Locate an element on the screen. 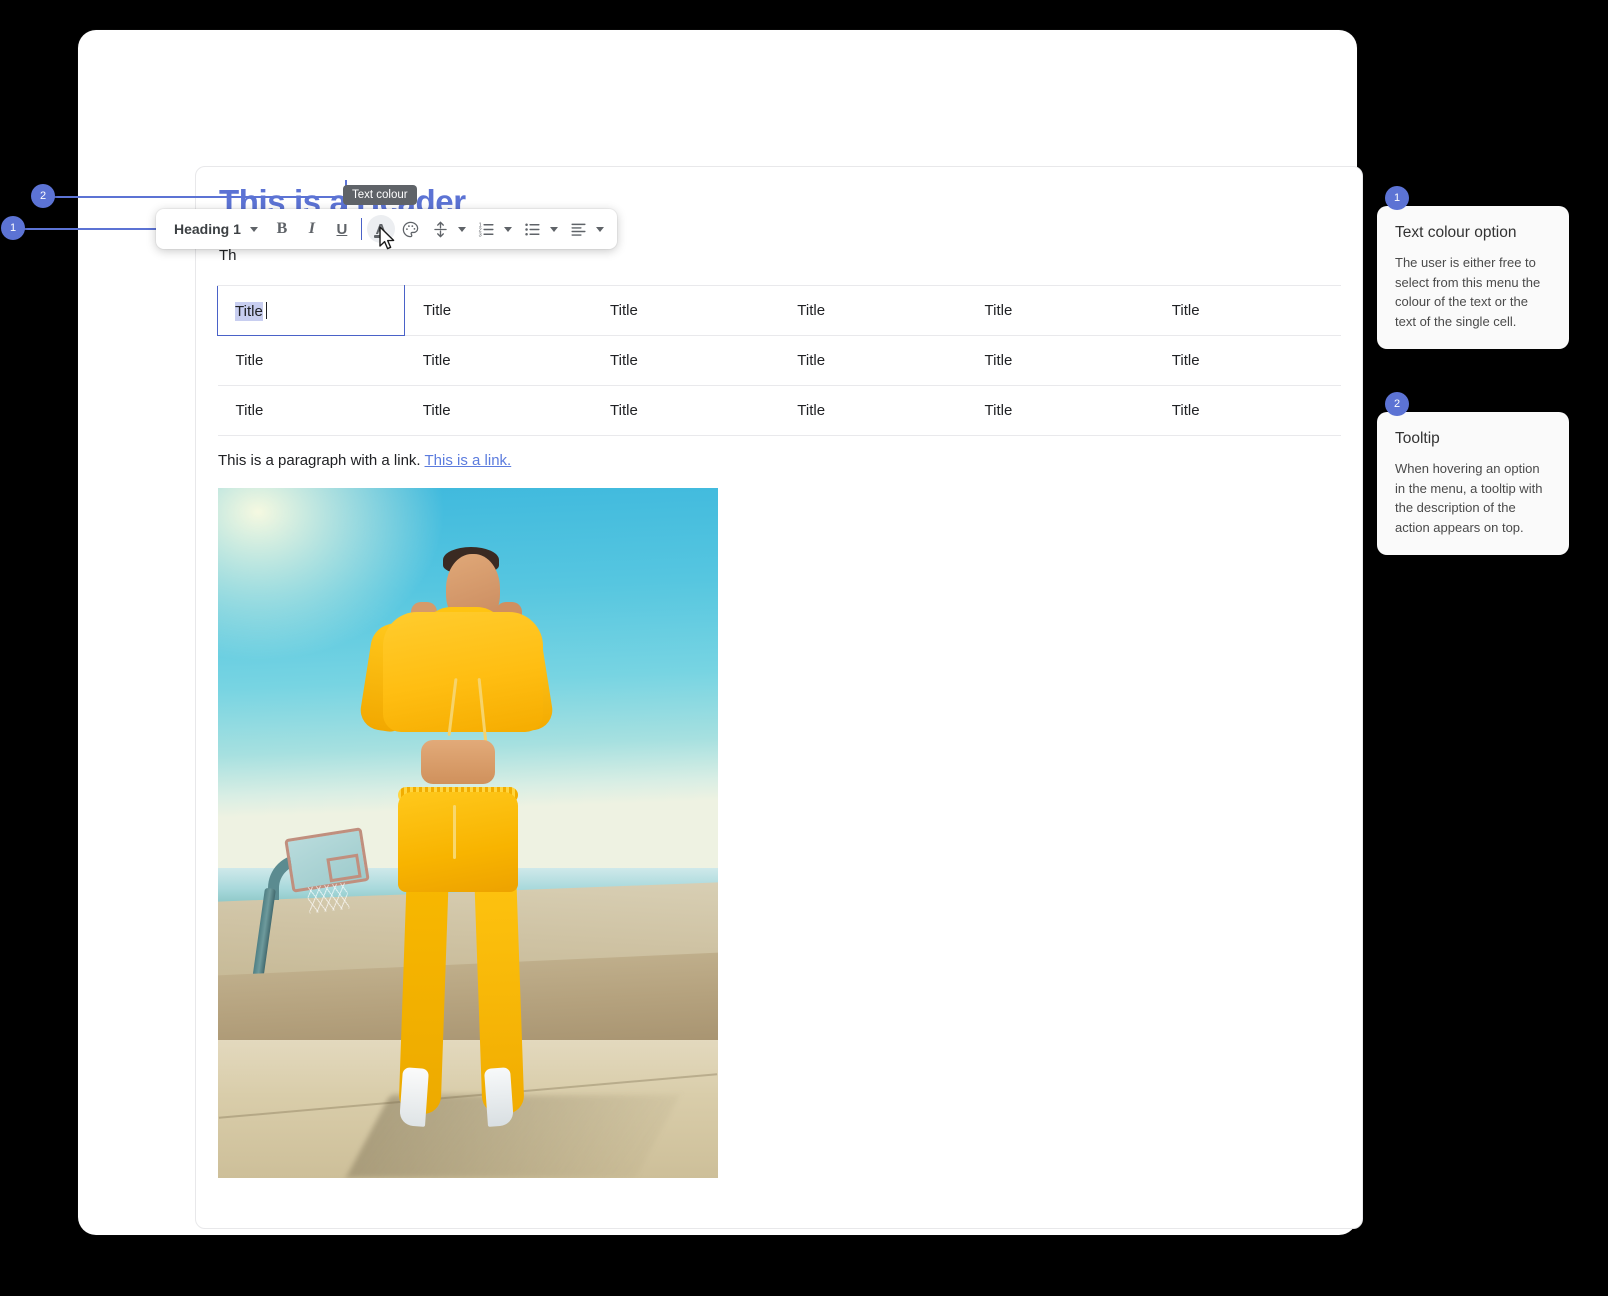 This screenshot has height=1296, width=1608. align-left-icon is located at coordinates (578, 229).